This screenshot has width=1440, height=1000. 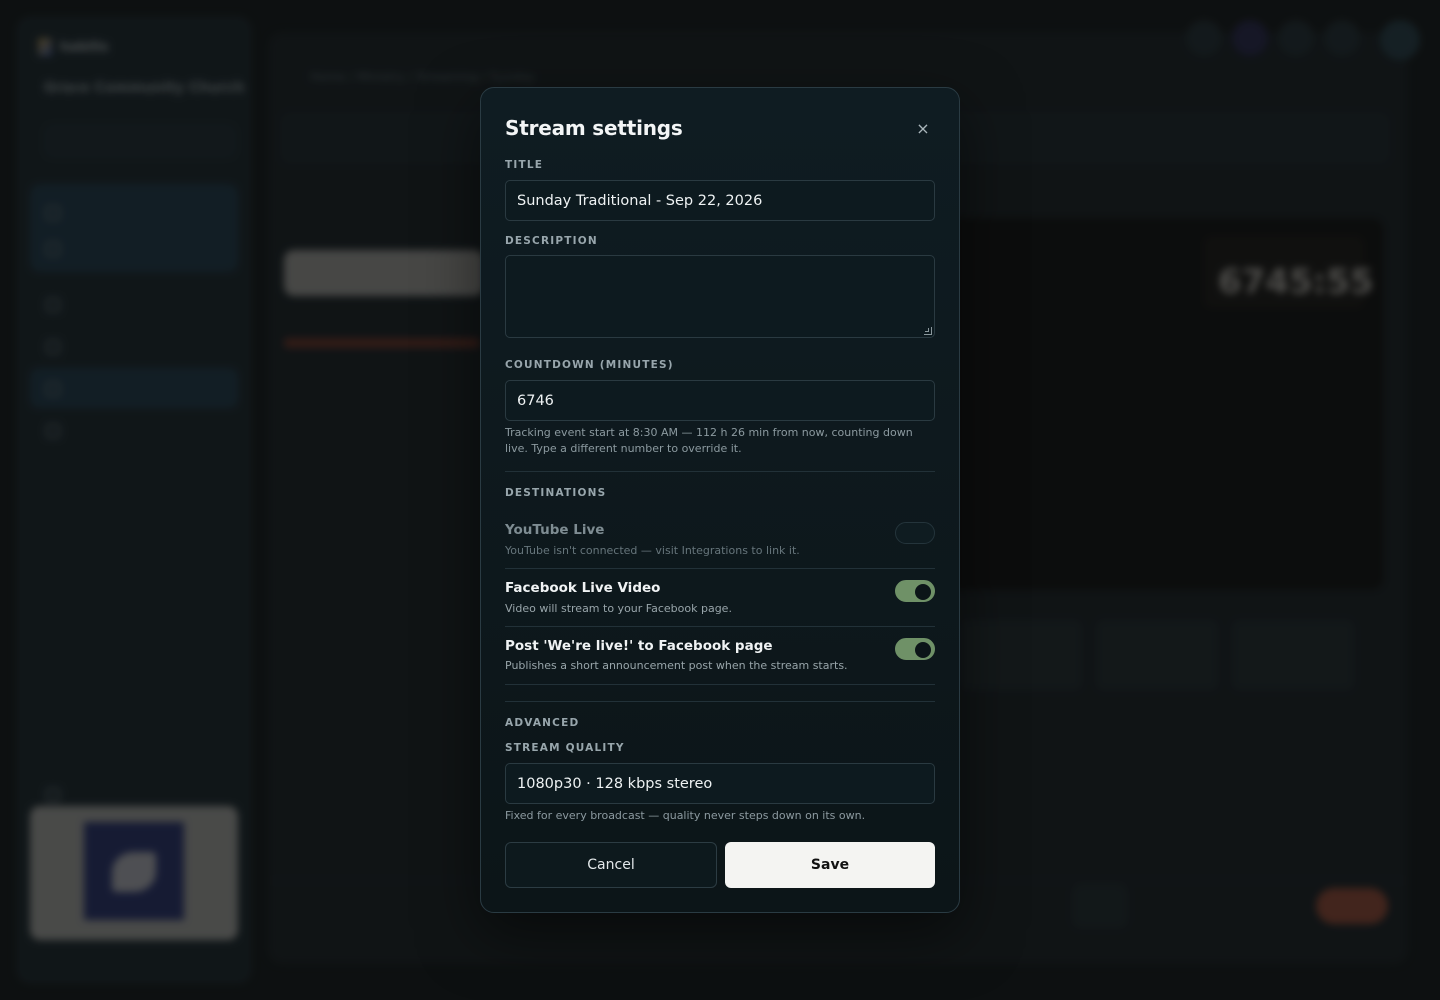 What do you see at coordinates (915, 591) in the screenshot?
I see `facebook-live-toggle` at bounding box center [915, 591].